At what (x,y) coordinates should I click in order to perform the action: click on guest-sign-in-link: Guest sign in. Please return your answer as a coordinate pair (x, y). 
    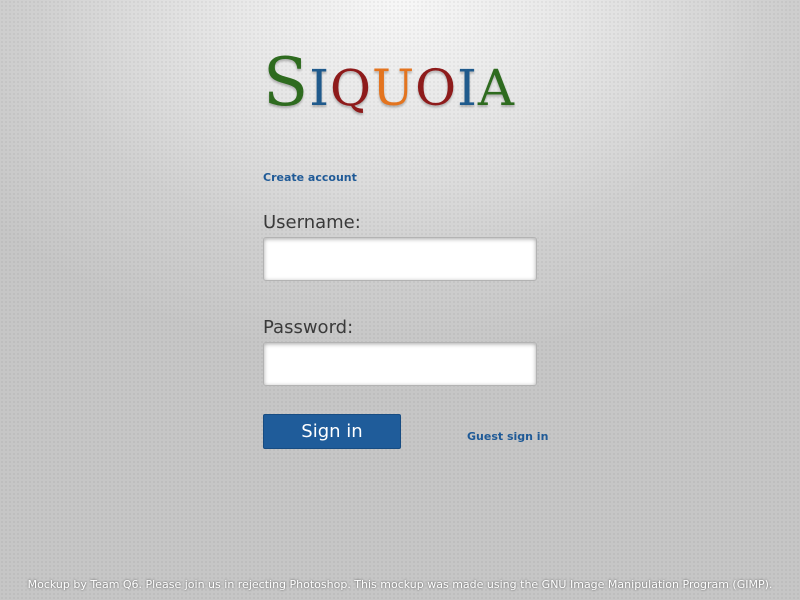
    Looking at the image, I should click on (507, 436).